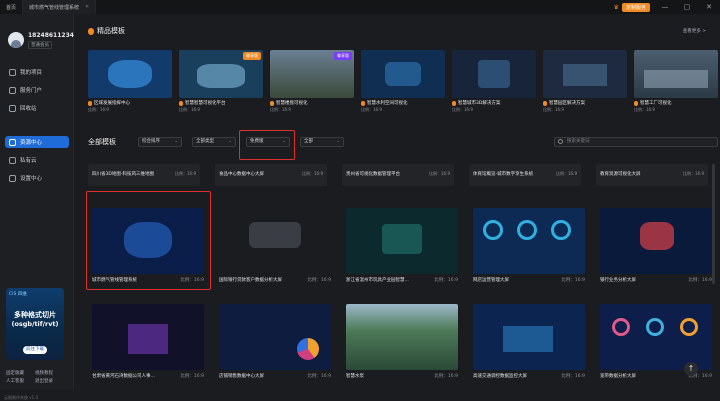 The image size is (720, 401). What do you see at coordinates (402, 341) in the screenshot?
I see `template-card: 智慧水泵 比例：16:9` at bounding box center [402, 341].